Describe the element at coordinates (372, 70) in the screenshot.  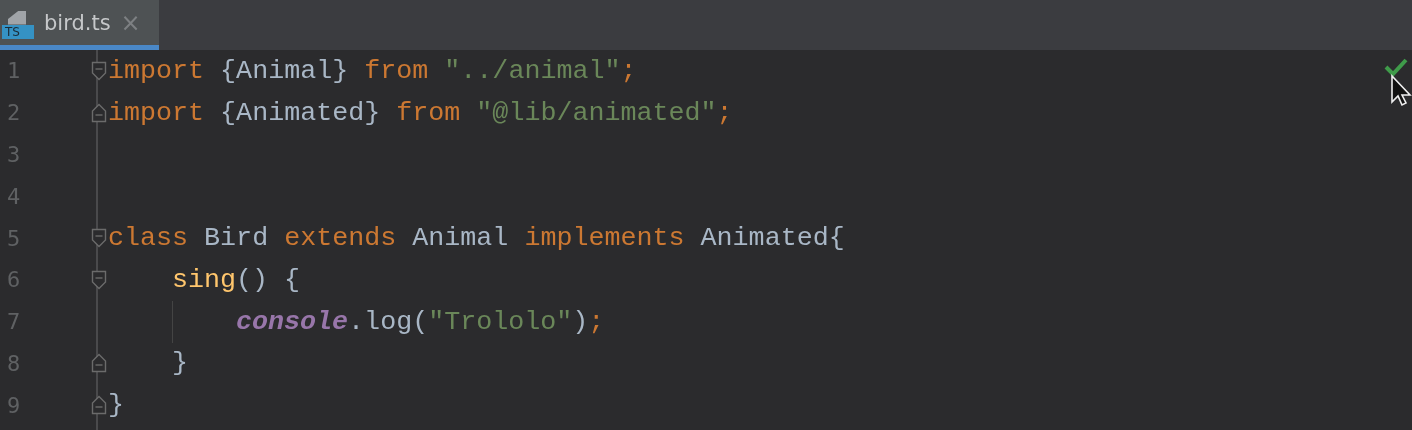
I see `code-line: import {Animal} from "../animal";` at that location.